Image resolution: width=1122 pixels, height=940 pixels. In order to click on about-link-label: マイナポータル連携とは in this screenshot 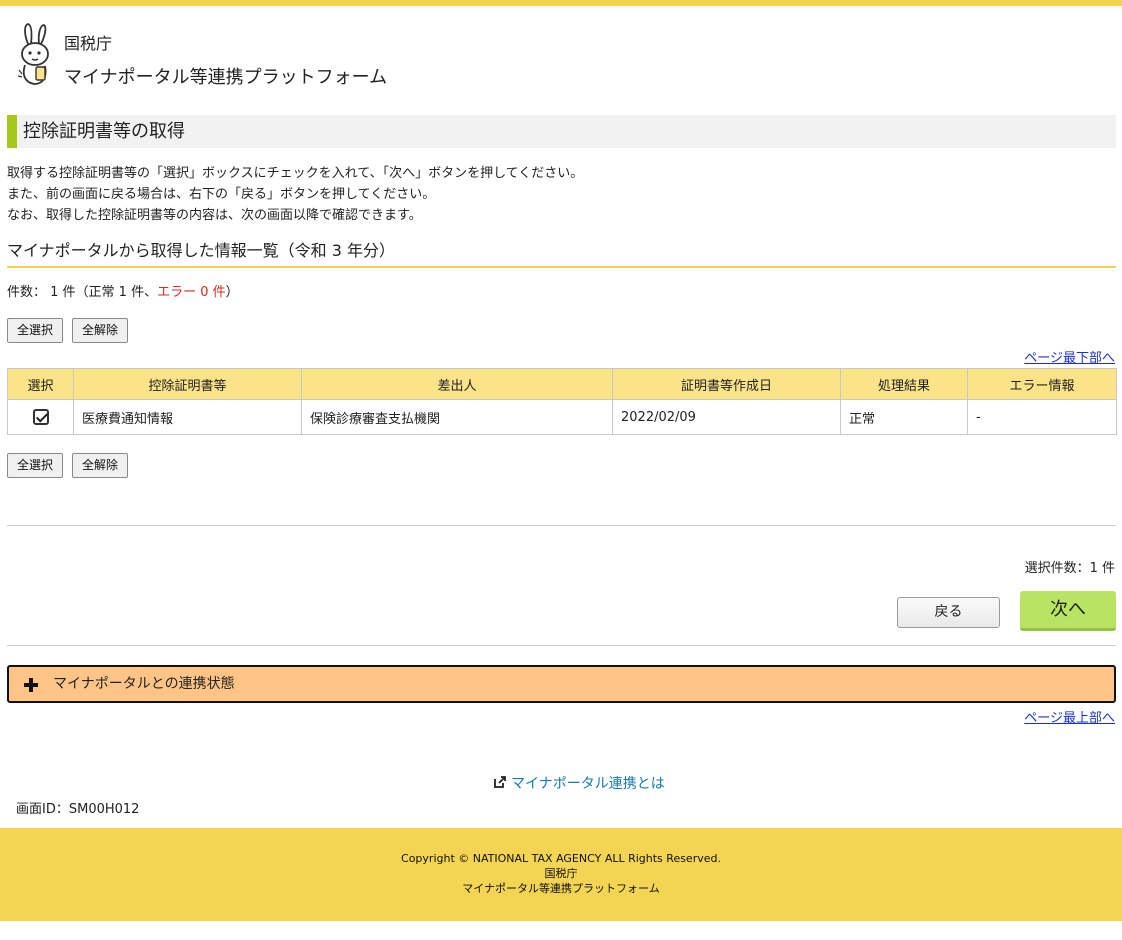, I will do `click(588, 784)`.